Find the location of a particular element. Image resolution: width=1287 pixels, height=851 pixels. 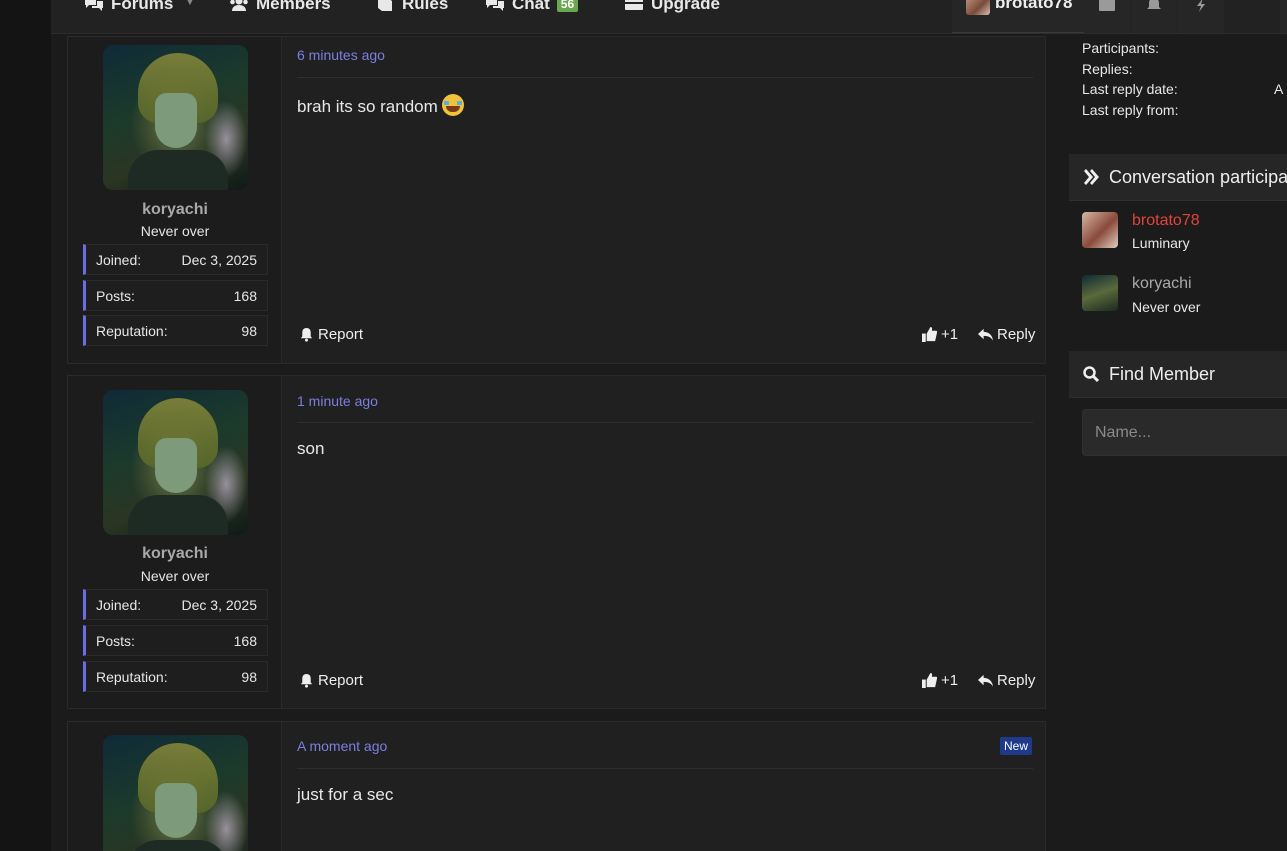

nav-members: Members is located at coordinates (280, 7).